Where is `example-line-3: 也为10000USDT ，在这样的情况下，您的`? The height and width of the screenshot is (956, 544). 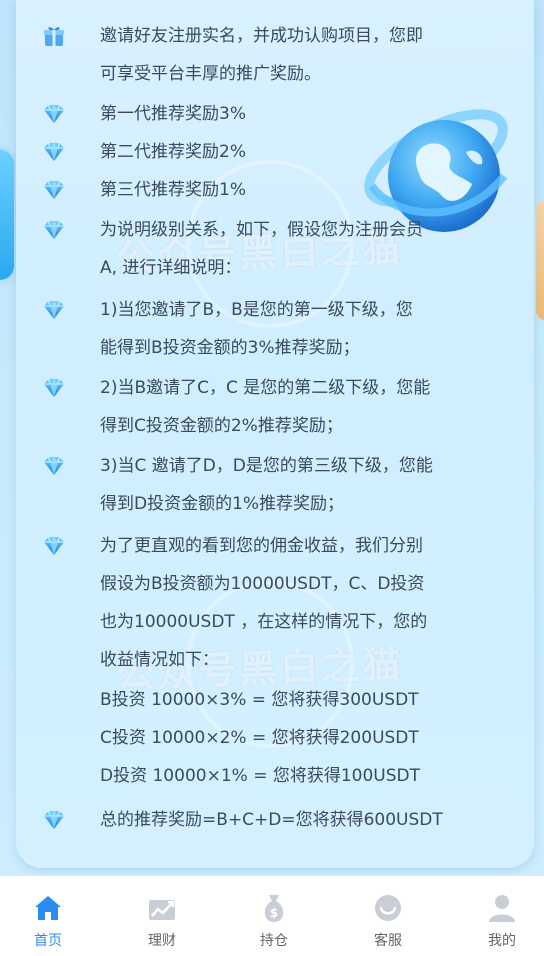 example-line-3: 也为10000USDT ，在这样的情况下，您的 is located at coordinates (264, 622).